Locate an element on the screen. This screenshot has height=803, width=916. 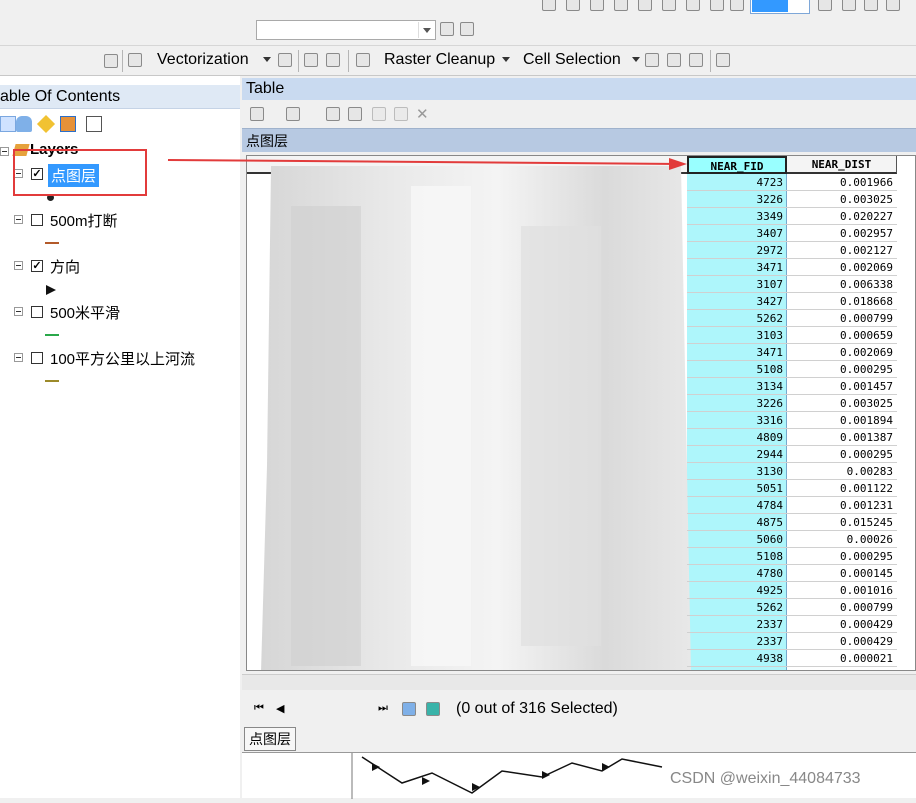
table-row: 3407 0.002957 is located at coordinates (792, 233).